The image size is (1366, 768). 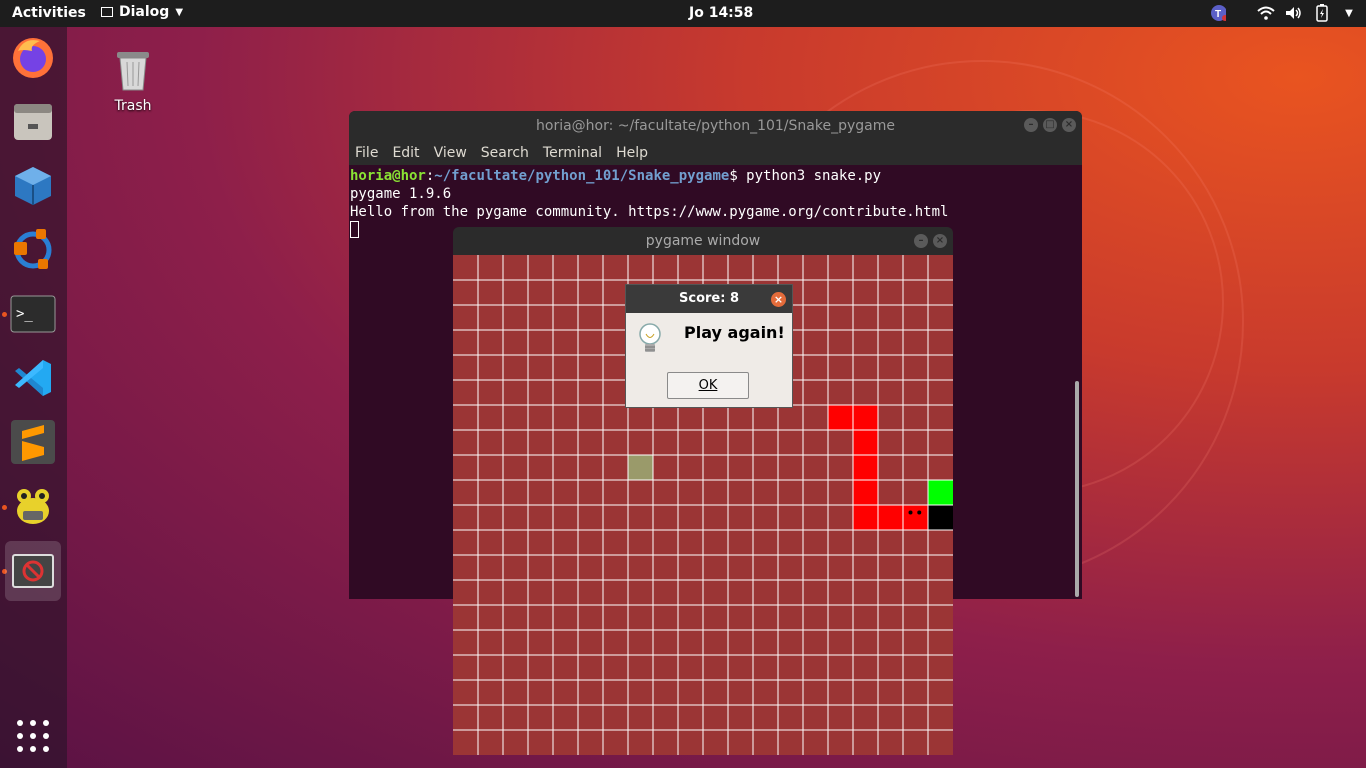 I want to click on show-applications-button, so click(x=33, y=738).